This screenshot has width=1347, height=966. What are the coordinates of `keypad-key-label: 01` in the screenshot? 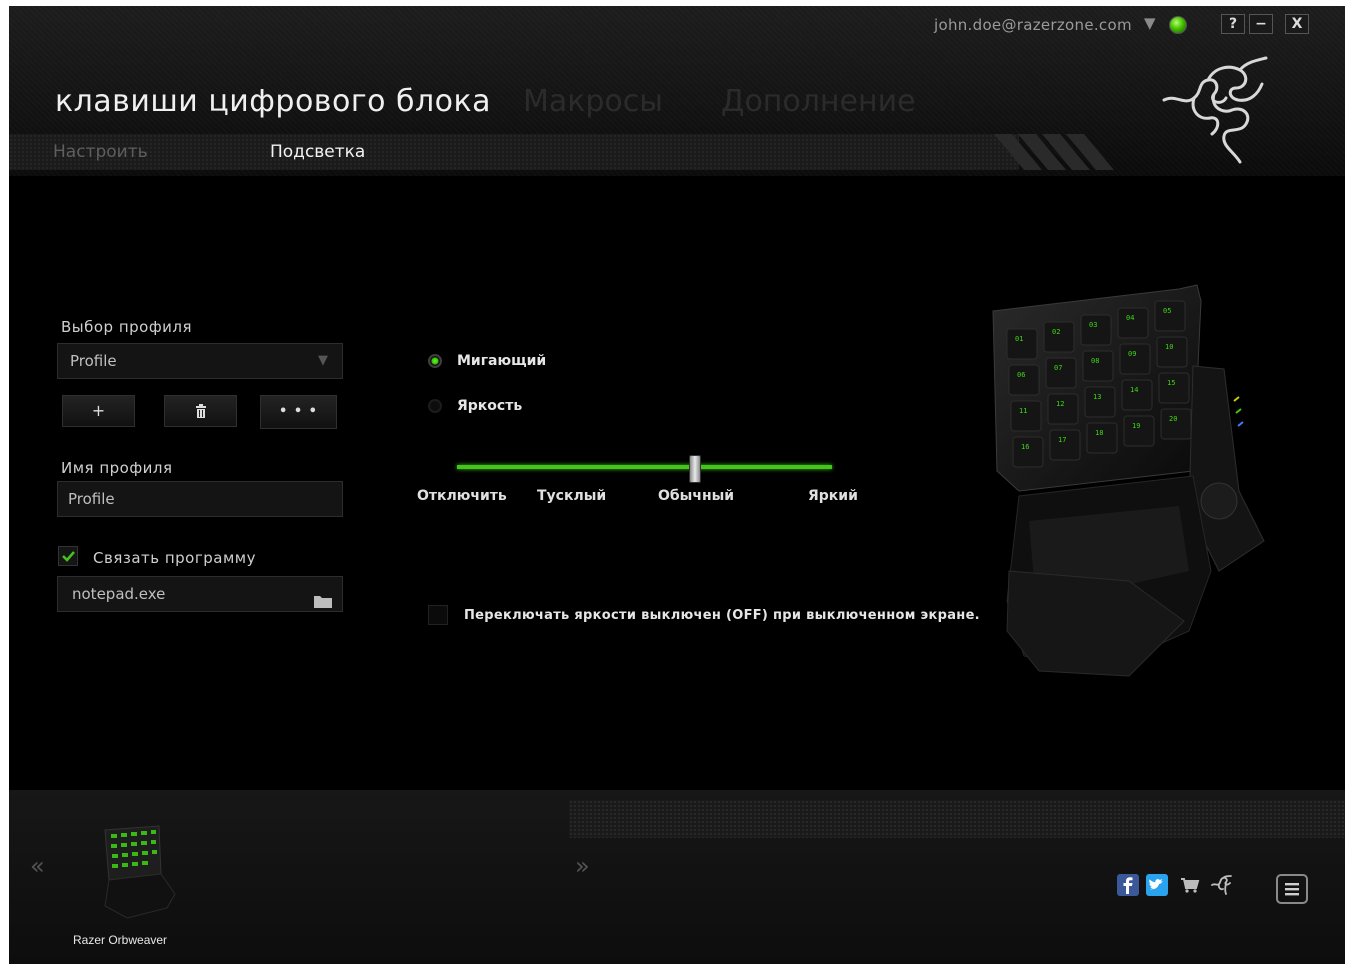 It's located at (1019, 339).